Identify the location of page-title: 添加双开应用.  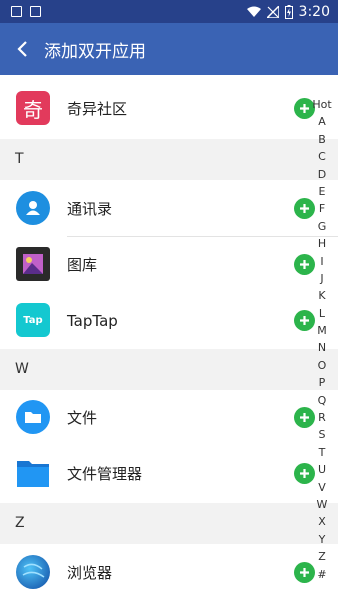
(95, 51).